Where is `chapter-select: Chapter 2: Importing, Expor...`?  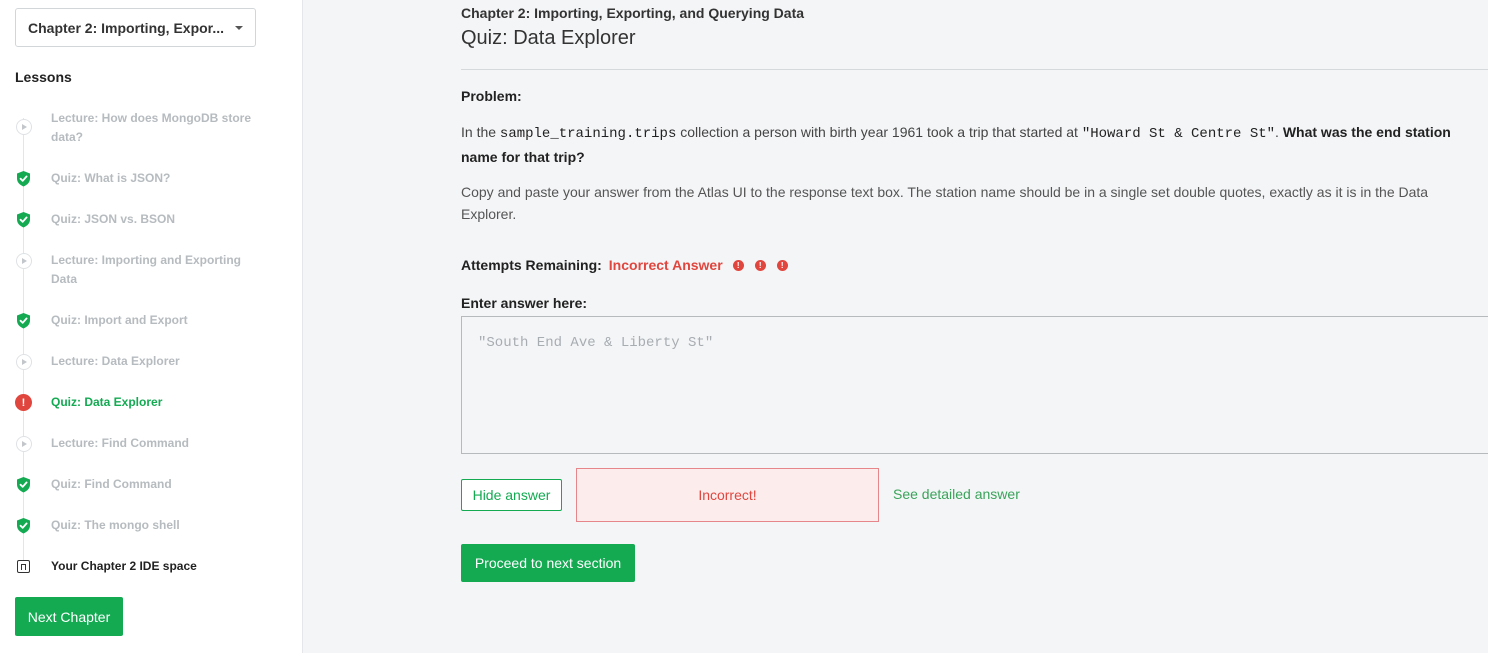
chapter-select: Chapter 2: Importing, Expor... is located at coordinates (135, 27).